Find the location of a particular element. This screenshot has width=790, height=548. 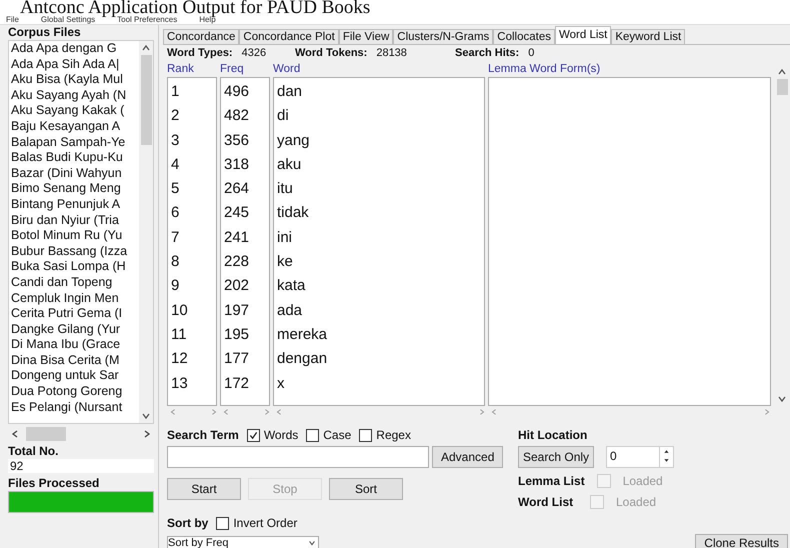

corpus-entry: Buka Sasi Lompa (H is located at coordinates (75, 267).